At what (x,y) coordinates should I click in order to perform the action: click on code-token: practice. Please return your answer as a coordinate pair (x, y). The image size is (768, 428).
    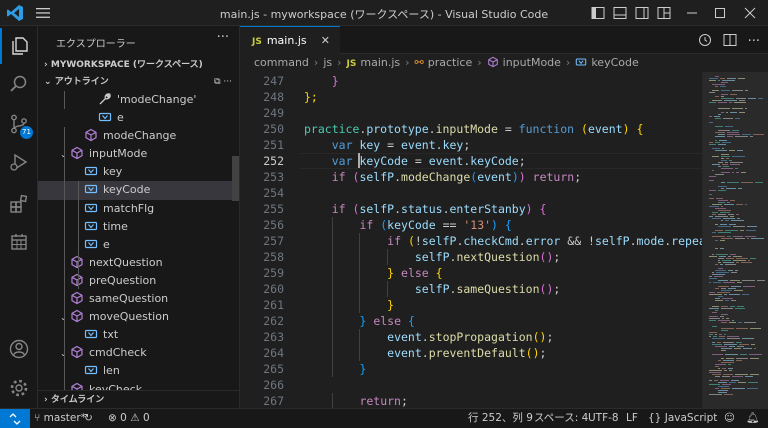
    Looking at the image, I should click on (332, 129).